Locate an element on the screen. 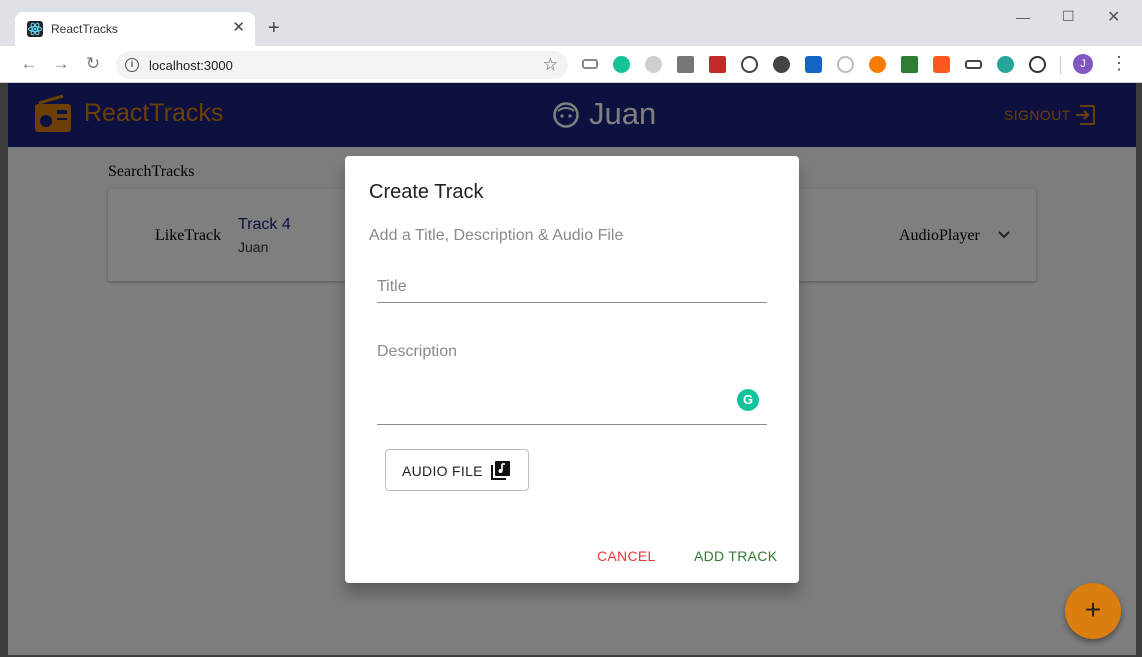 Image resolution: width=1142 pixels, height=657 pixels. library-music-icon is located at coordinates (500, 473).